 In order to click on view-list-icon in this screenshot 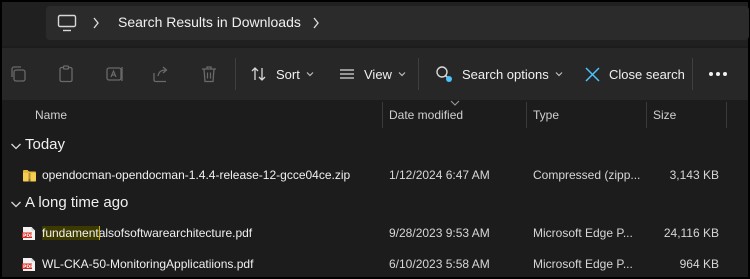, I will do `click(347, 74)`.